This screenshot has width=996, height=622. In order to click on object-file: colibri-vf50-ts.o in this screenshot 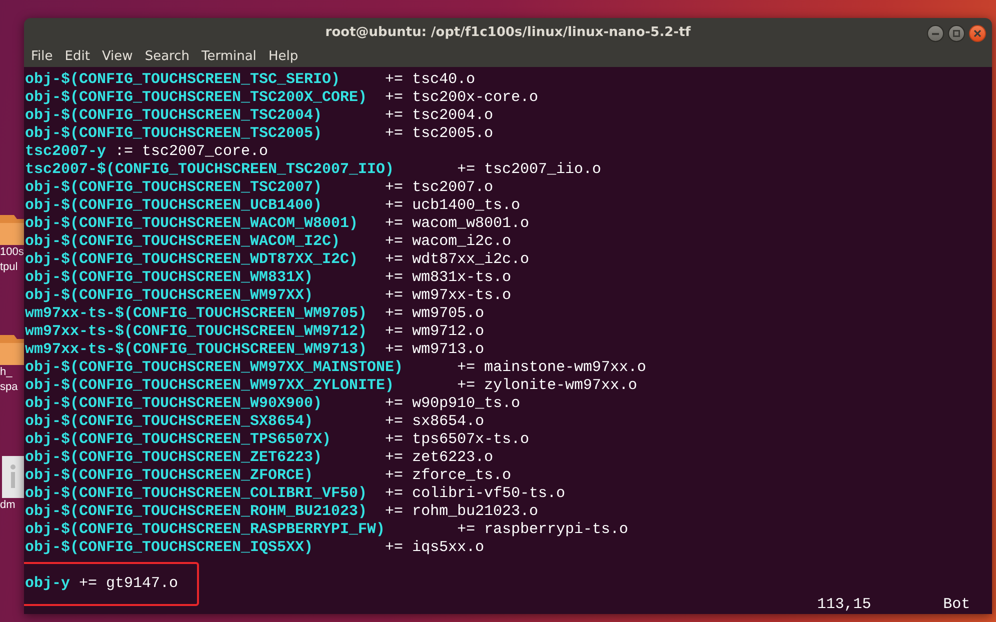, I will do `click(489, 494)`.